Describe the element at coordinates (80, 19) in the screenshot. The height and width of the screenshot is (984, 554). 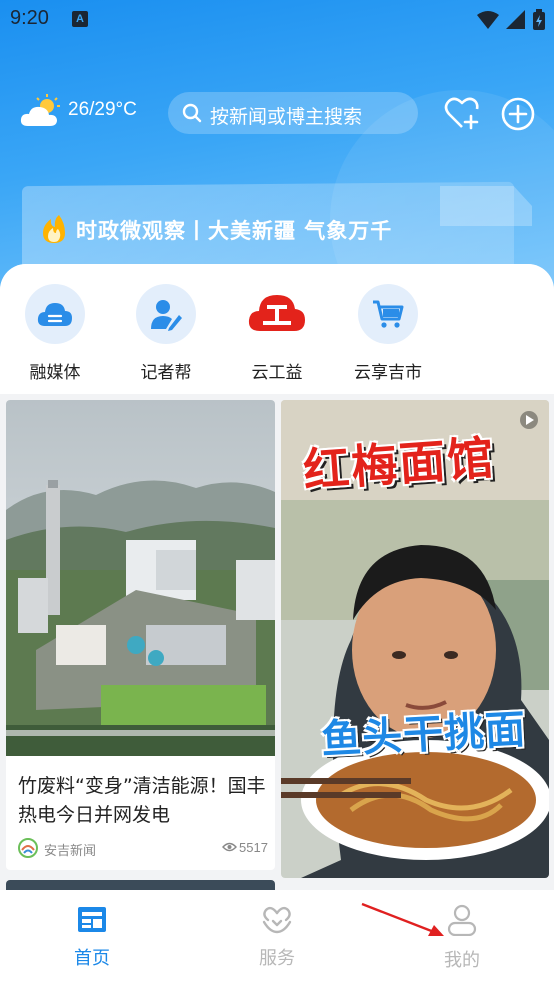
I see `notification-icon: A` at that location.